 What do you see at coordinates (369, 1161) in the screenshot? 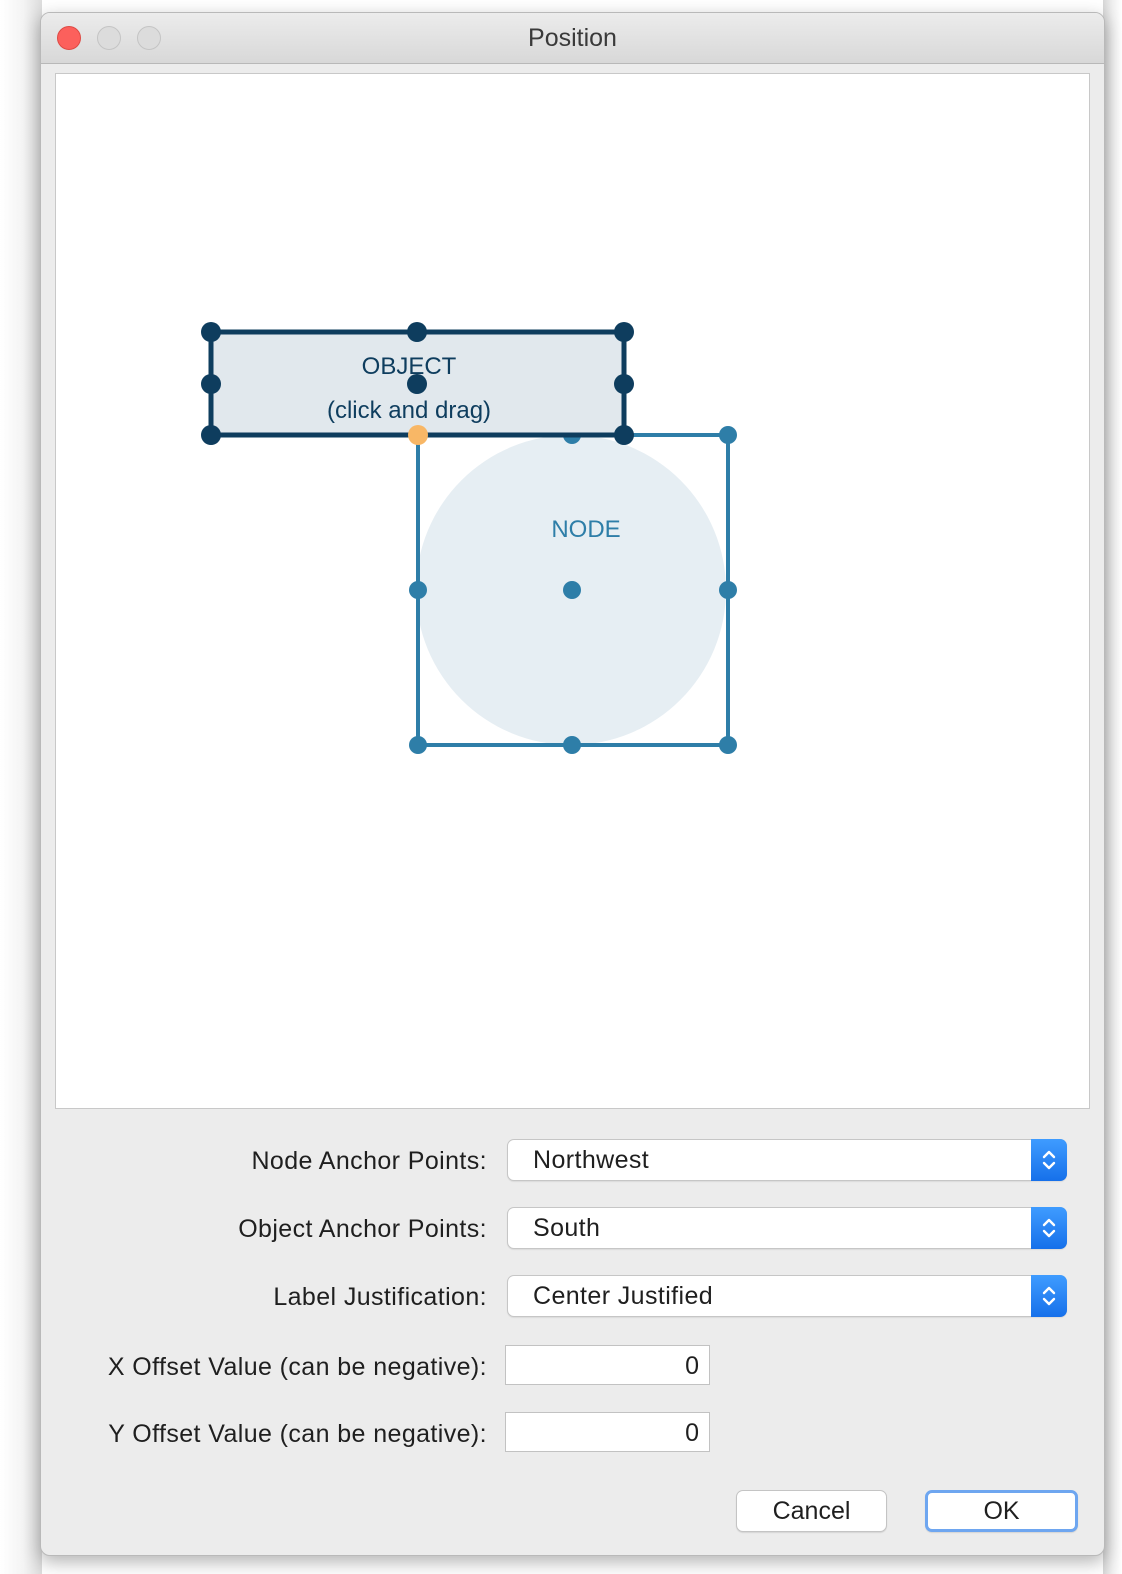
I see `node-anchor-label: Node Anchor Points:` at bounding box center [369, 1161].